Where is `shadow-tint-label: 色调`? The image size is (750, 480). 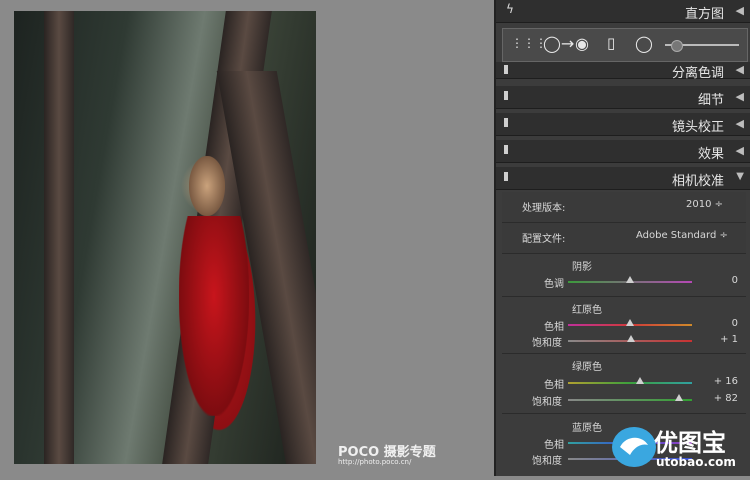 shadow-tint-label: 色调 is located at coordinates (554, 284).